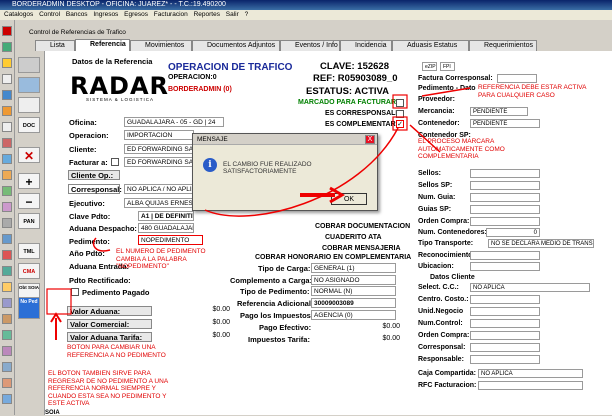 Image resolution: width=612 pixels, height=416 pixels. Describe the element at coordinates (59, 301) in the screenshot. I see `highlight-no-ped` at that location.